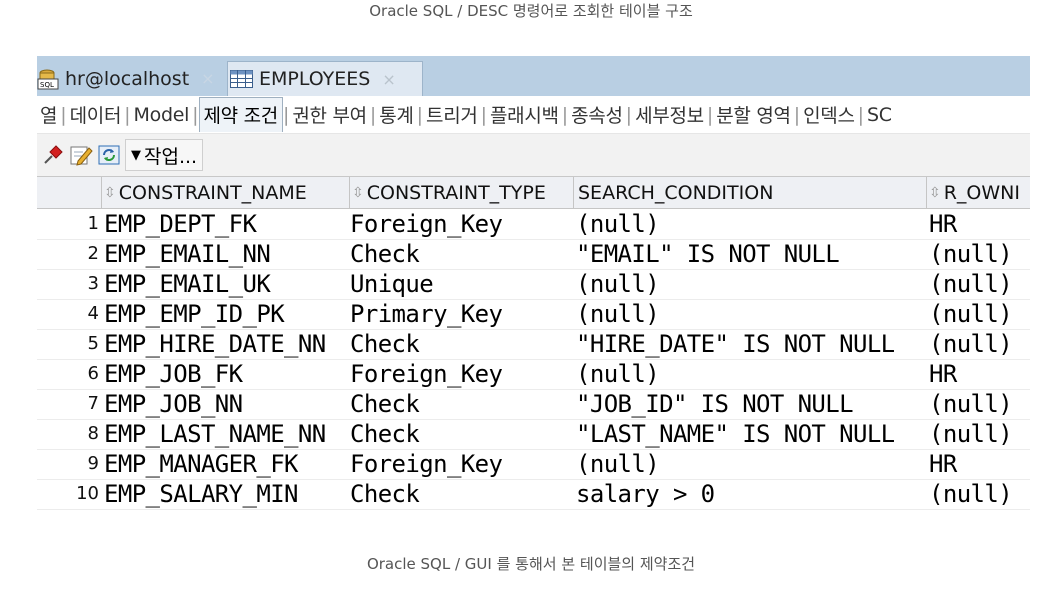 Image resolution: width=1062 pixels, height=589 pixels. I want to click on cell-search-condition: "JOB_ID" IS NOT NULL, so click(751, 404).